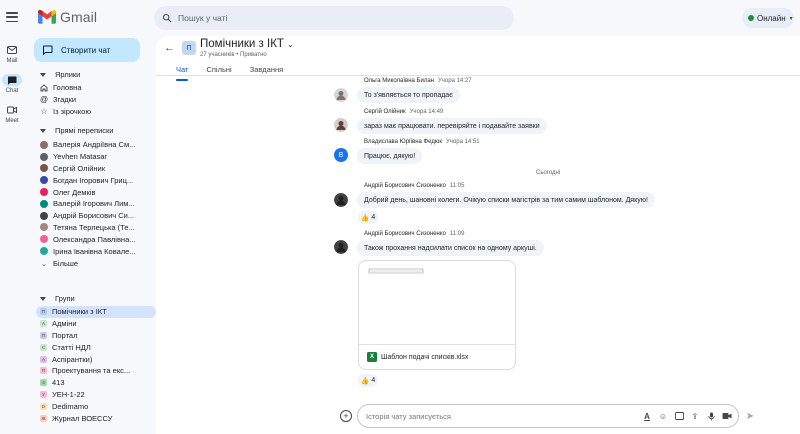 The width and height of the screenshot is (800, 434). Describe the element at coordinates (182, 73) in the screenshot. I see `tab-chat: Чат` at that location.